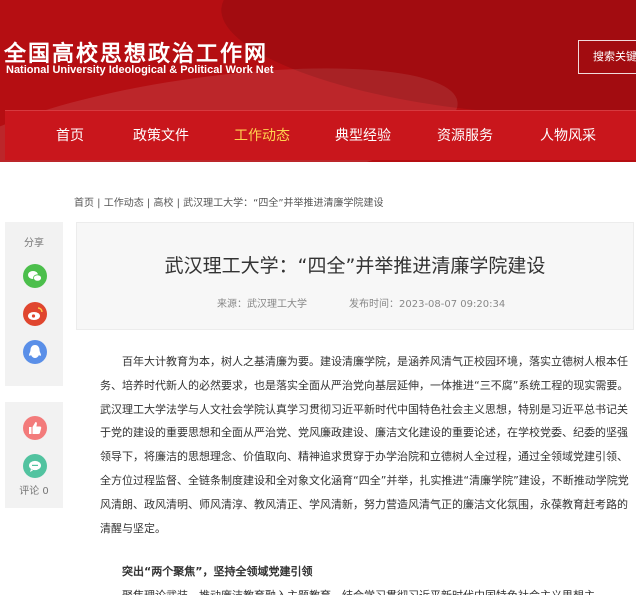 The height and width of the screenshot is (595, 636). Describe the element at coordinates (35, 276) in the screenshot. I see `wechat-icon` at that location.